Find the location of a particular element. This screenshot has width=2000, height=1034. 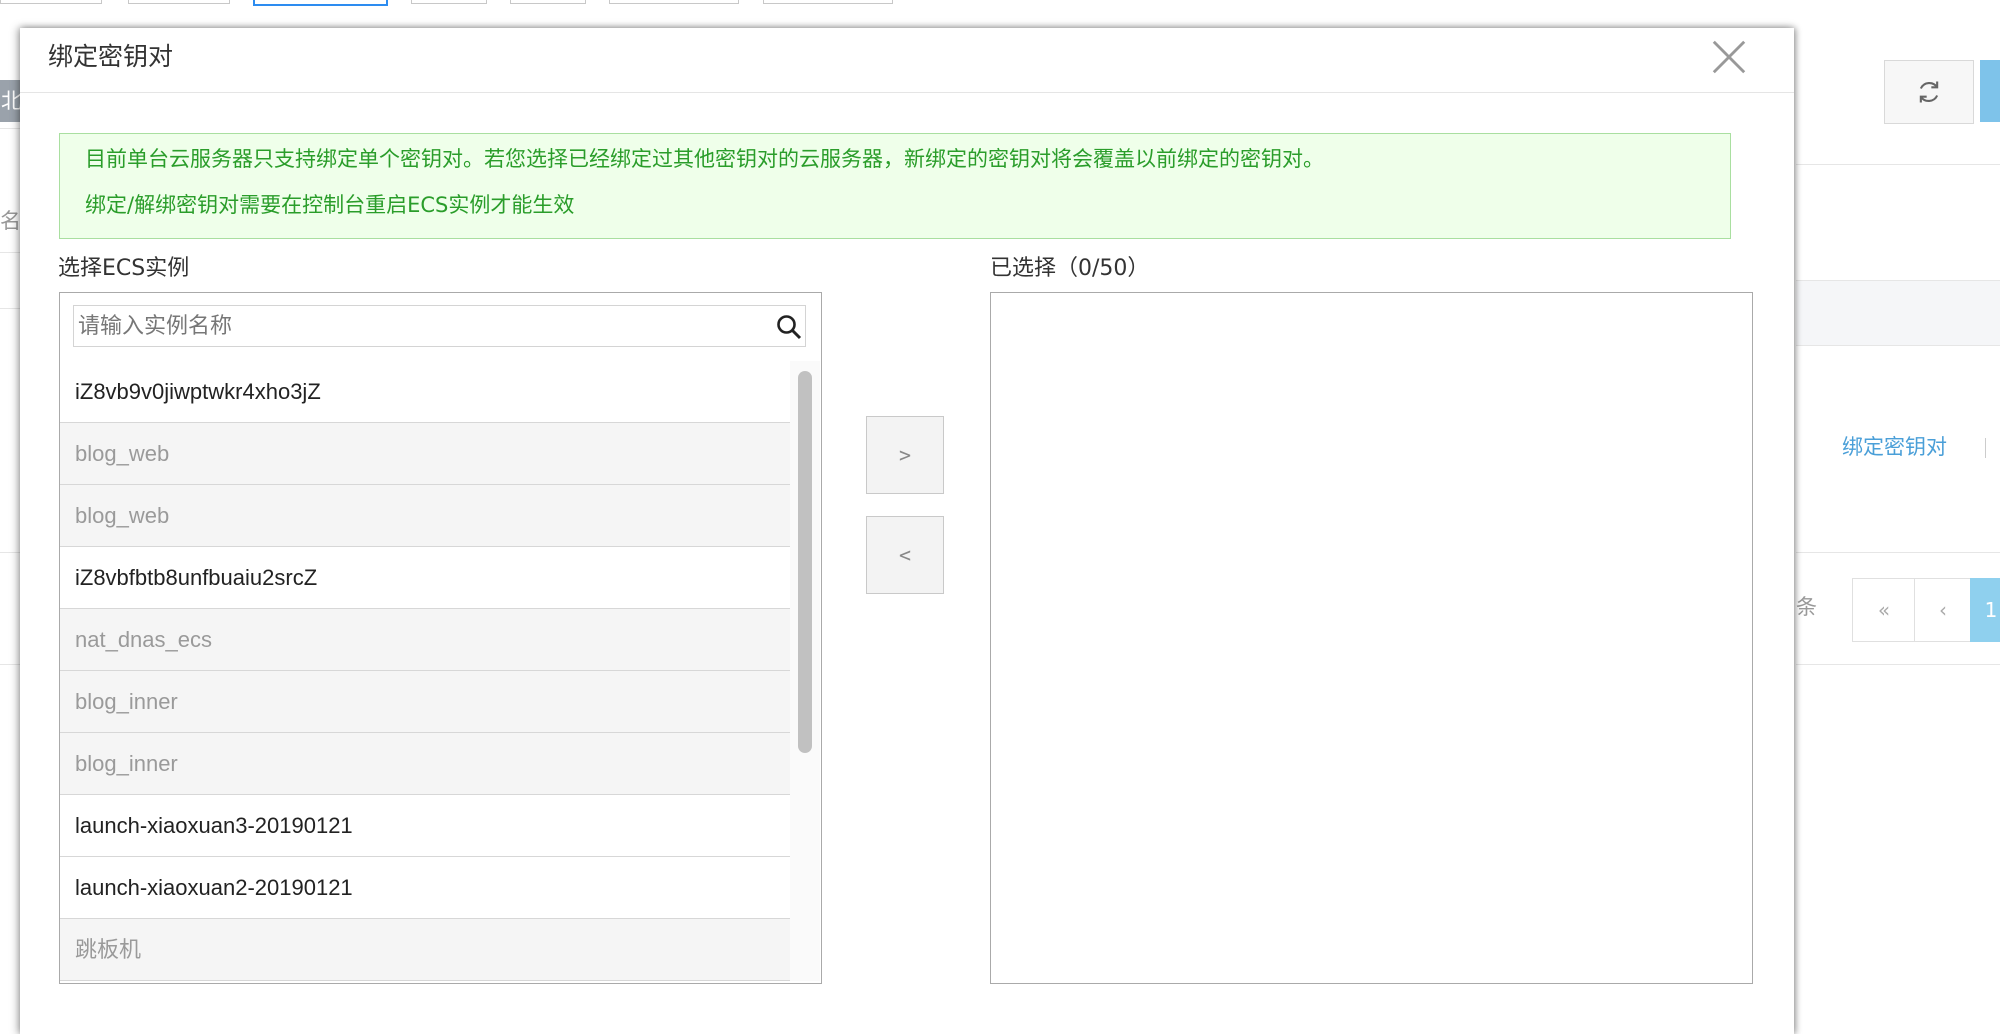

dialog-title: 绑定密钥对 is located at coordinates (111, 56).